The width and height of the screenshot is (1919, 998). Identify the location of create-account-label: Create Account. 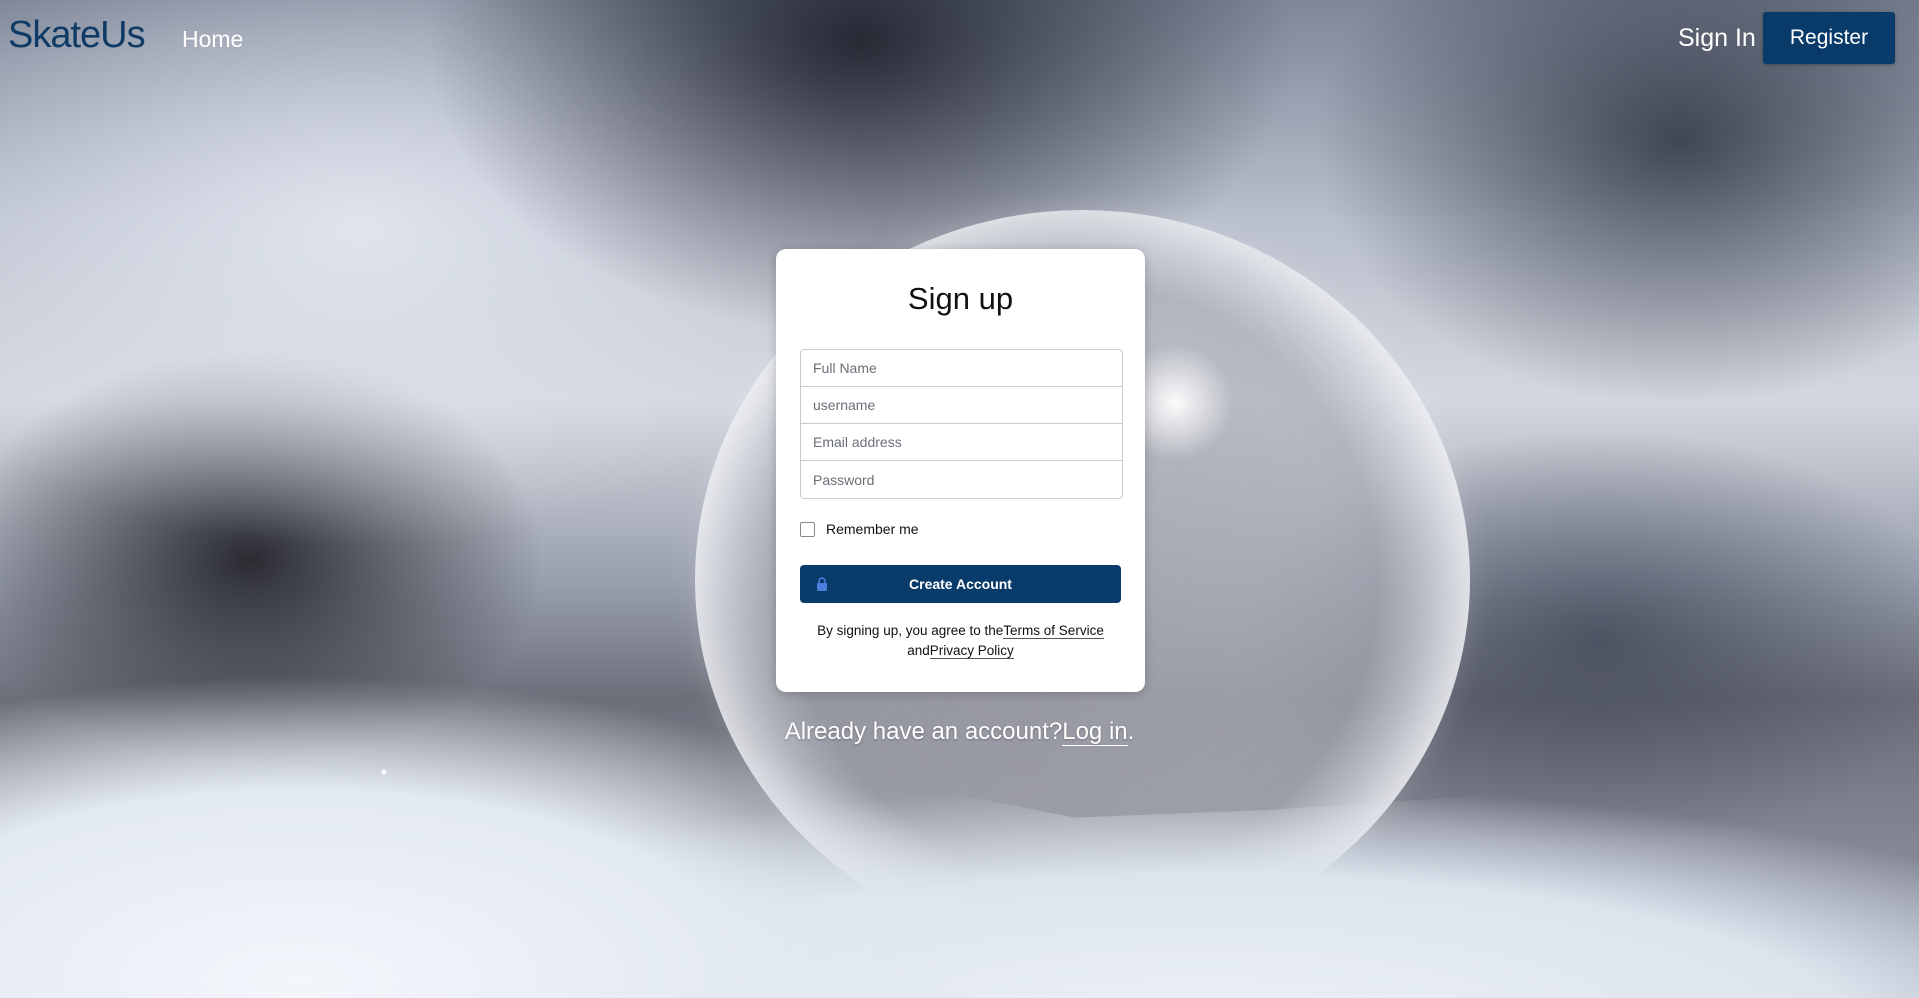
(960, 584).